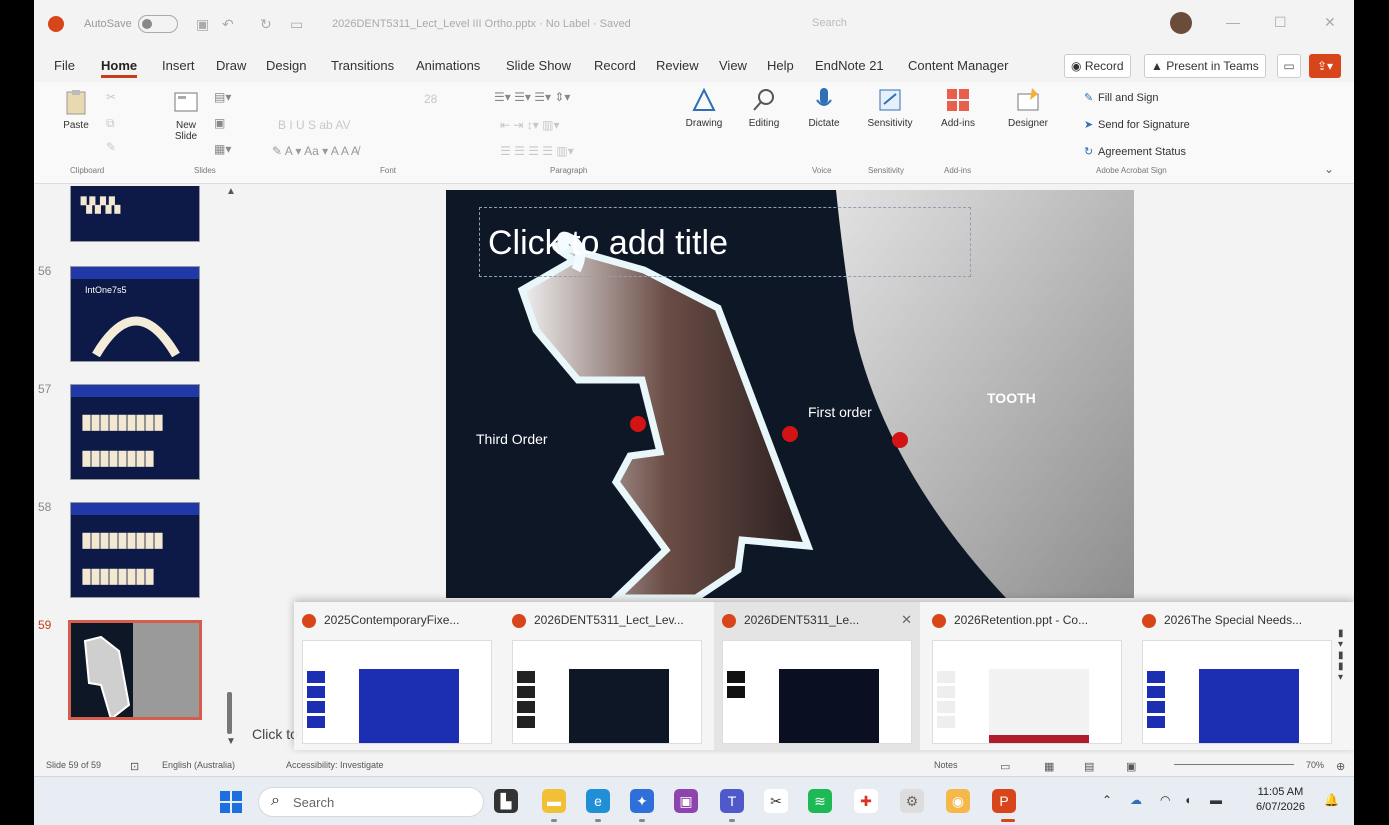 The image size is (1389, 825). Describe the element at coordinates (430, 99) in the screenshot. I see `font-size-value: 28` at that location.